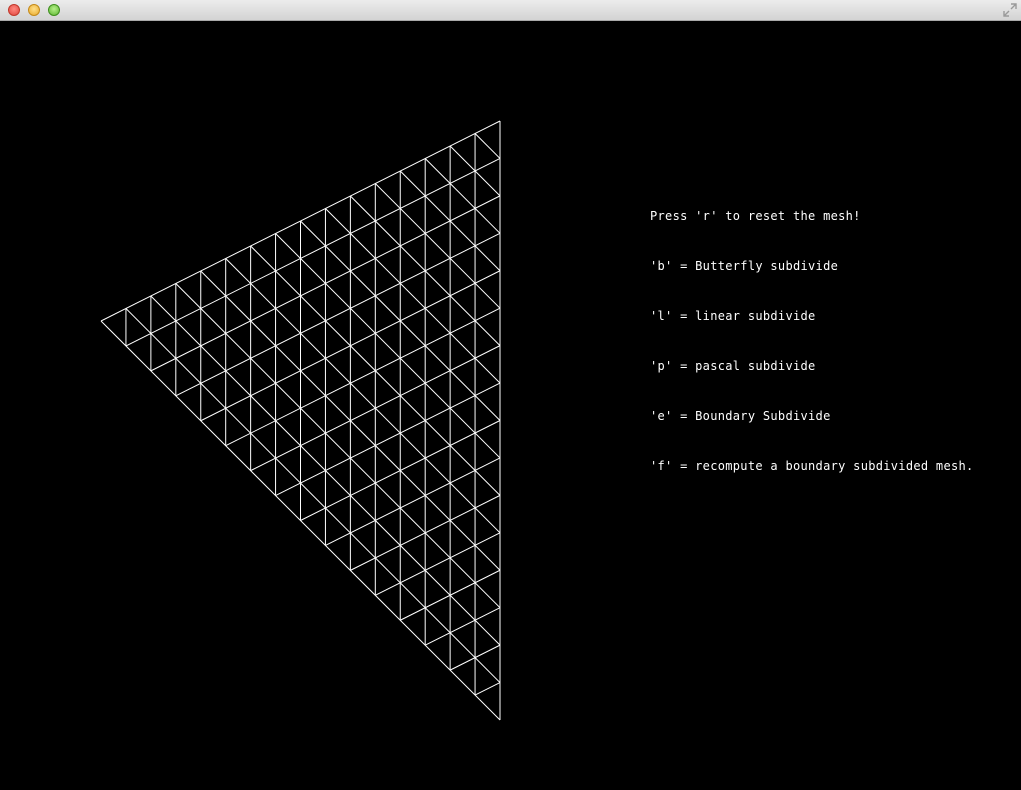  I want to click on instruction-reset: Press 'r' to reset the mesh!, so click(755, 216).